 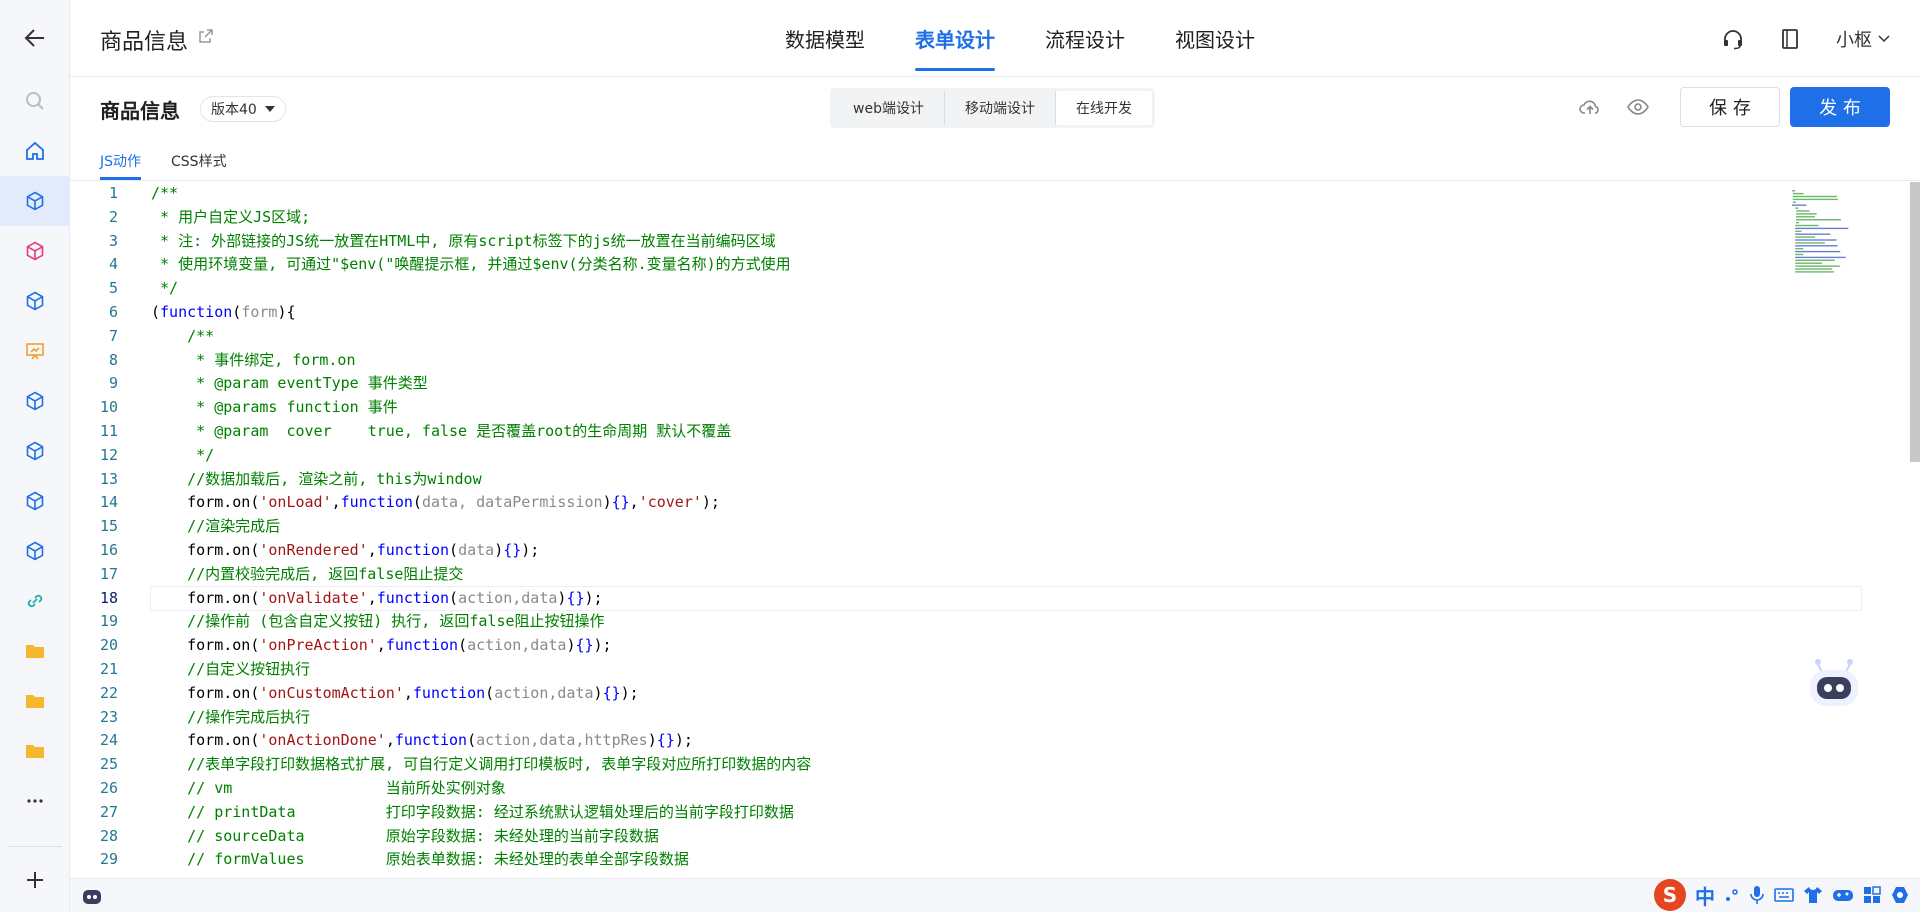 I want to click on rail-link, so click(x=35, y=601).